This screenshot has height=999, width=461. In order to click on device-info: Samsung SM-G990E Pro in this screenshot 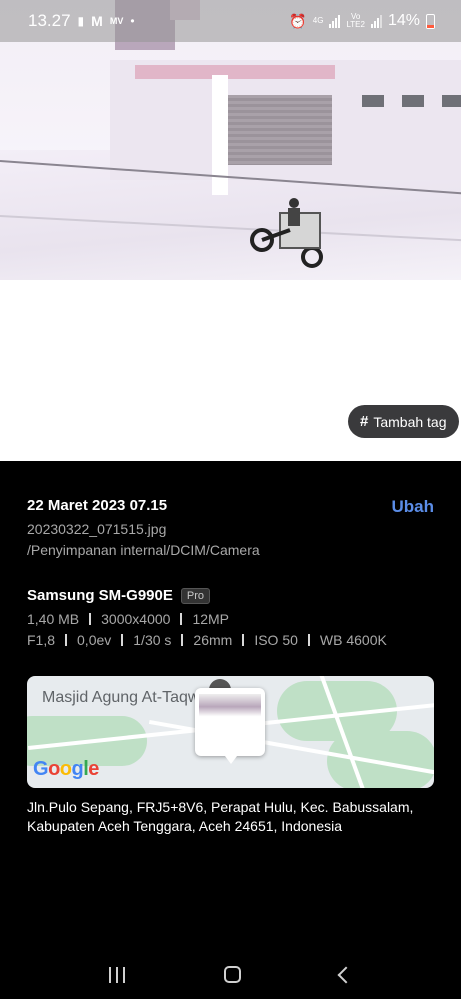, I will do `click(119, 595)`.